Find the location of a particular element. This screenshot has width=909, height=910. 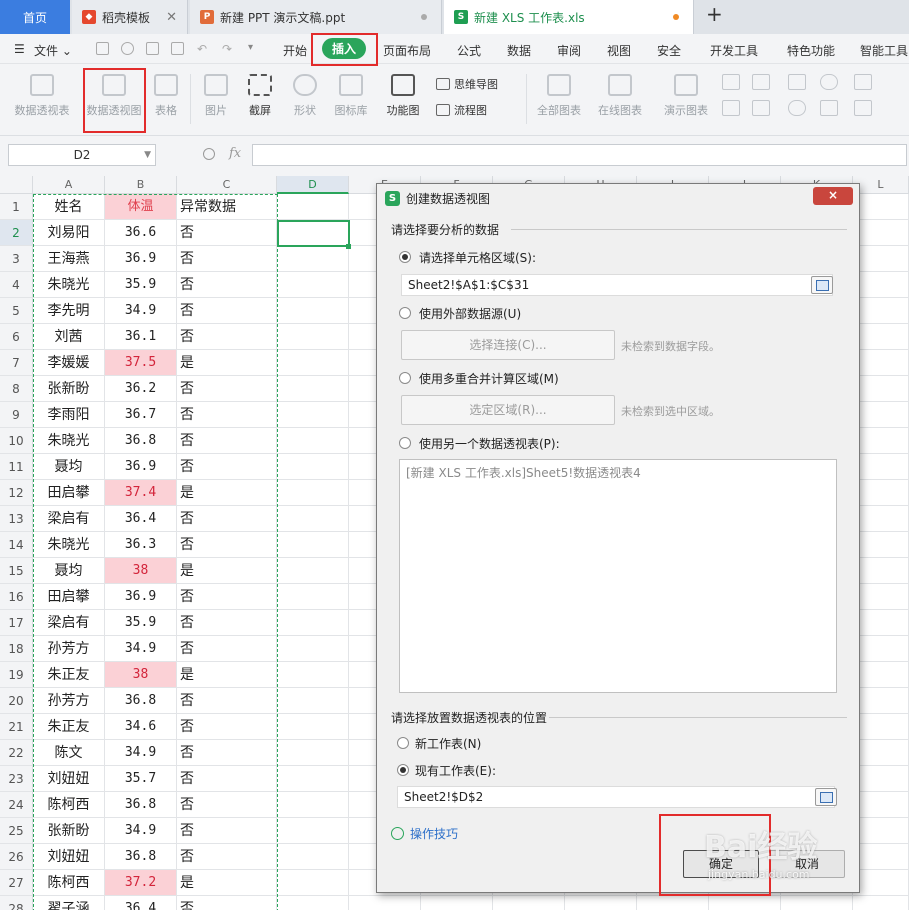

radio-existing-sheet is located at coordinates (403, 770).